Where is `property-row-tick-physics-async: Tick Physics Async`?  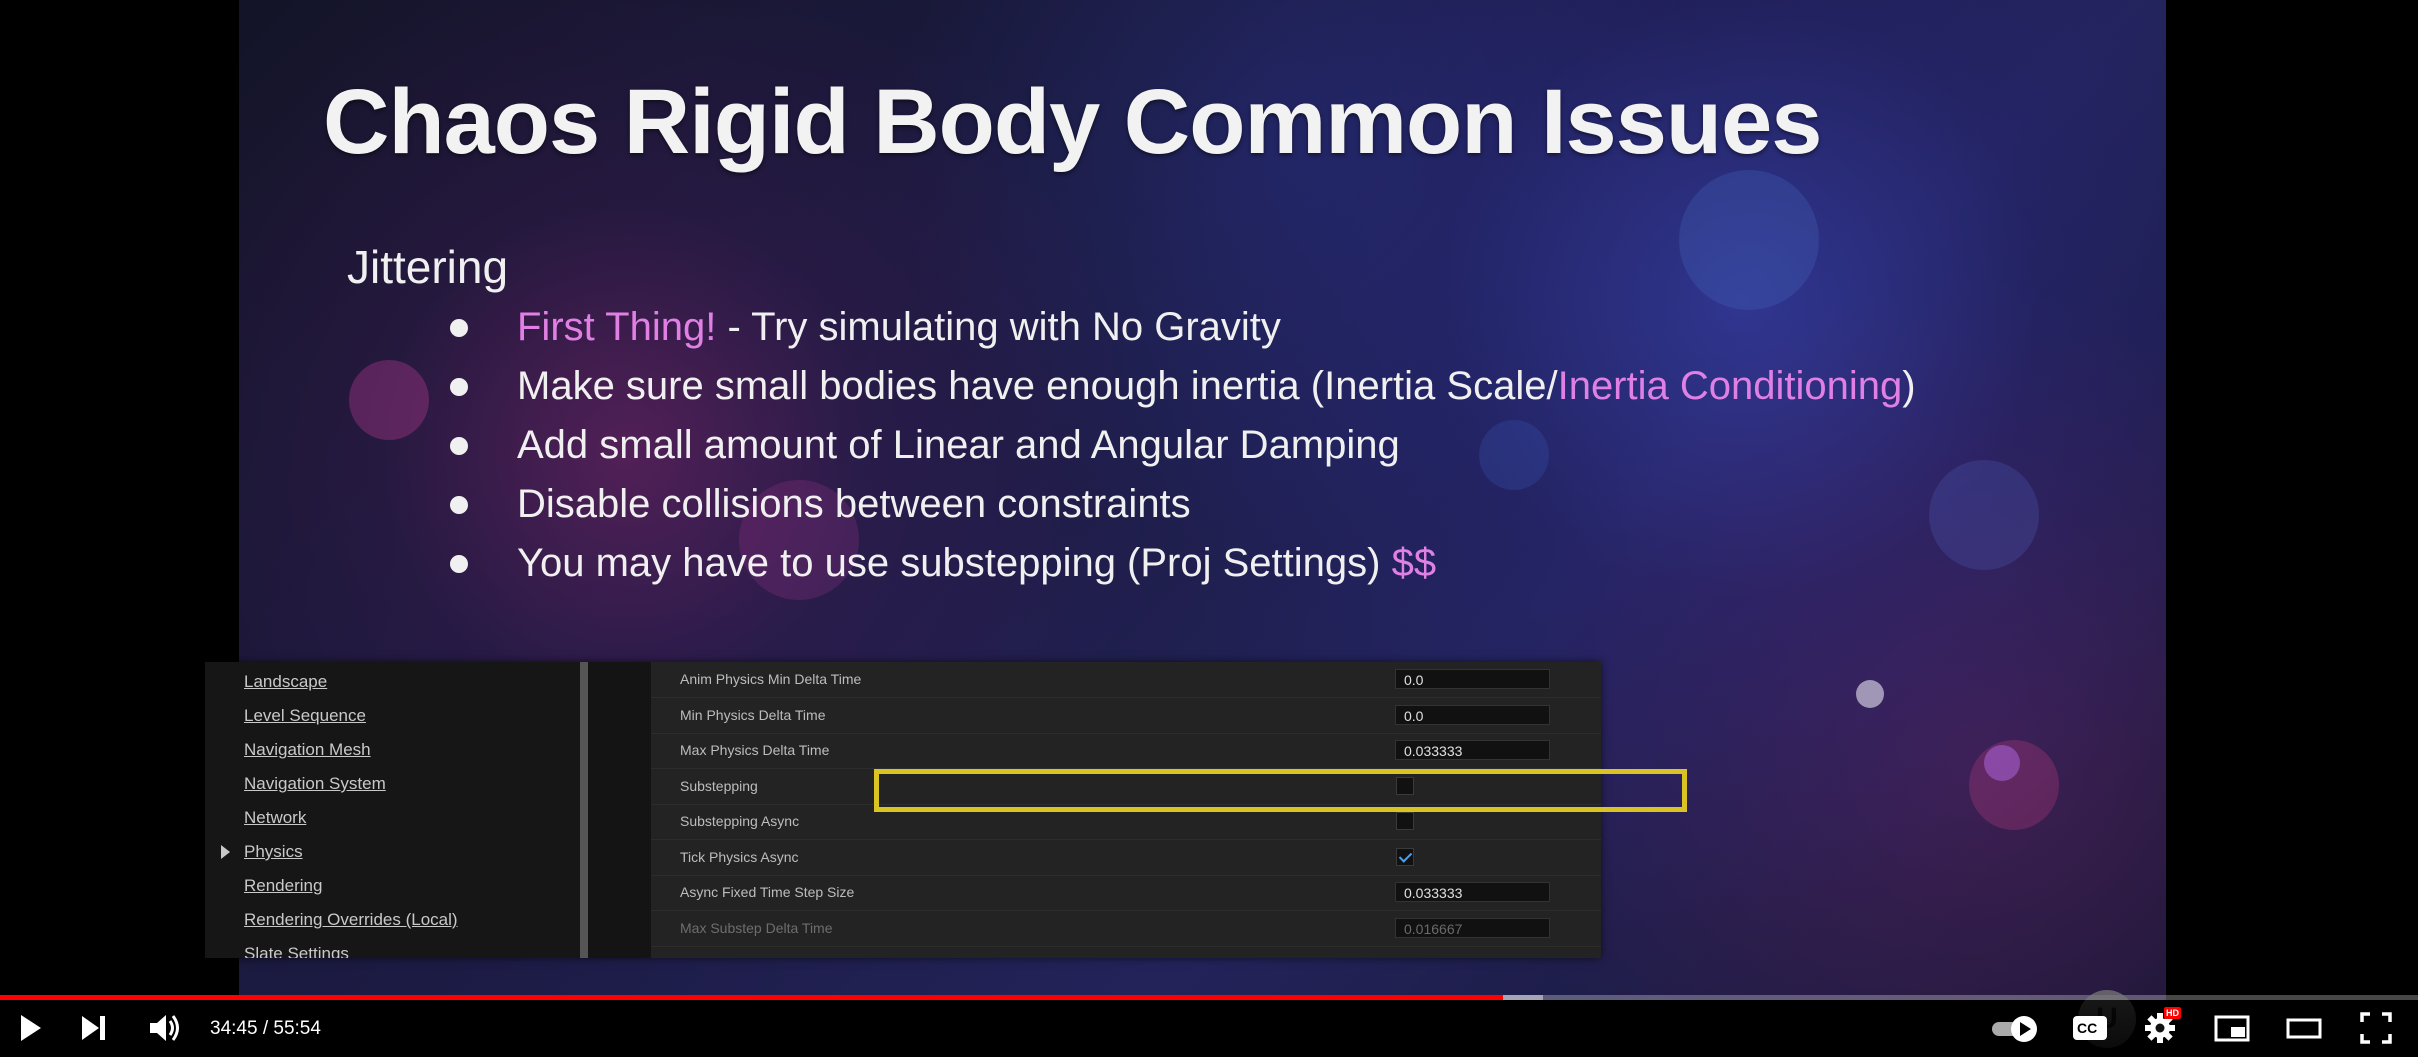 property-row-tick-physics-async: Tick Physics Async is located at coordinates (1126, 858).